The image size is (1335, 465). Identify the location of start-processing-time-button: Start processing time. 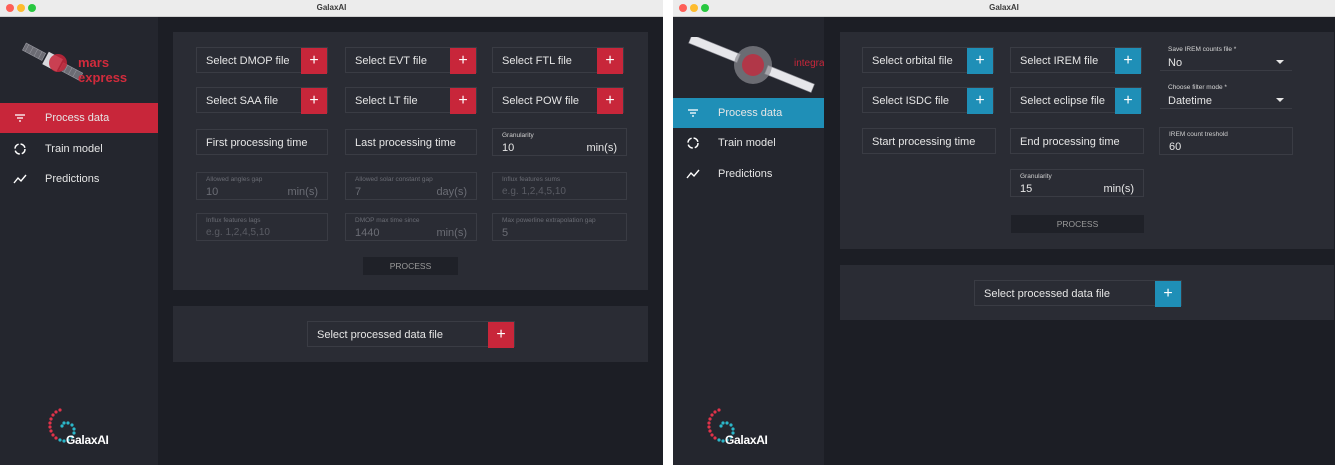
(929, 141).